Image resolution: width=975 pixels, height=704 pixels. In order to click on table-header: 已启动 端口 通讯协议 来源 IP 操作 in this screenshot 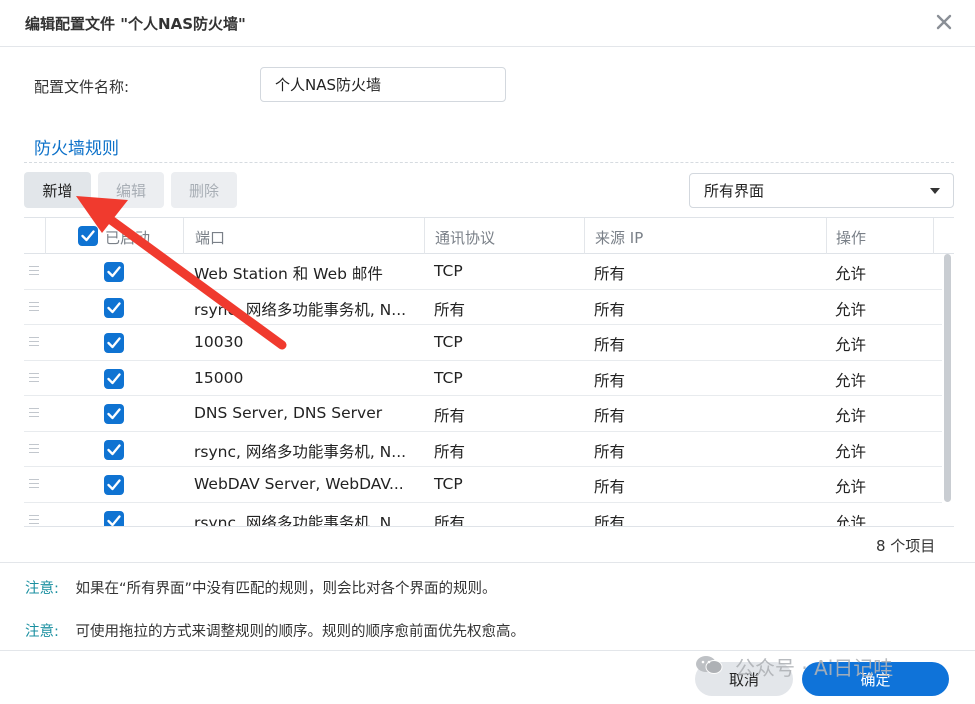, I will do `click(489, 236)`.